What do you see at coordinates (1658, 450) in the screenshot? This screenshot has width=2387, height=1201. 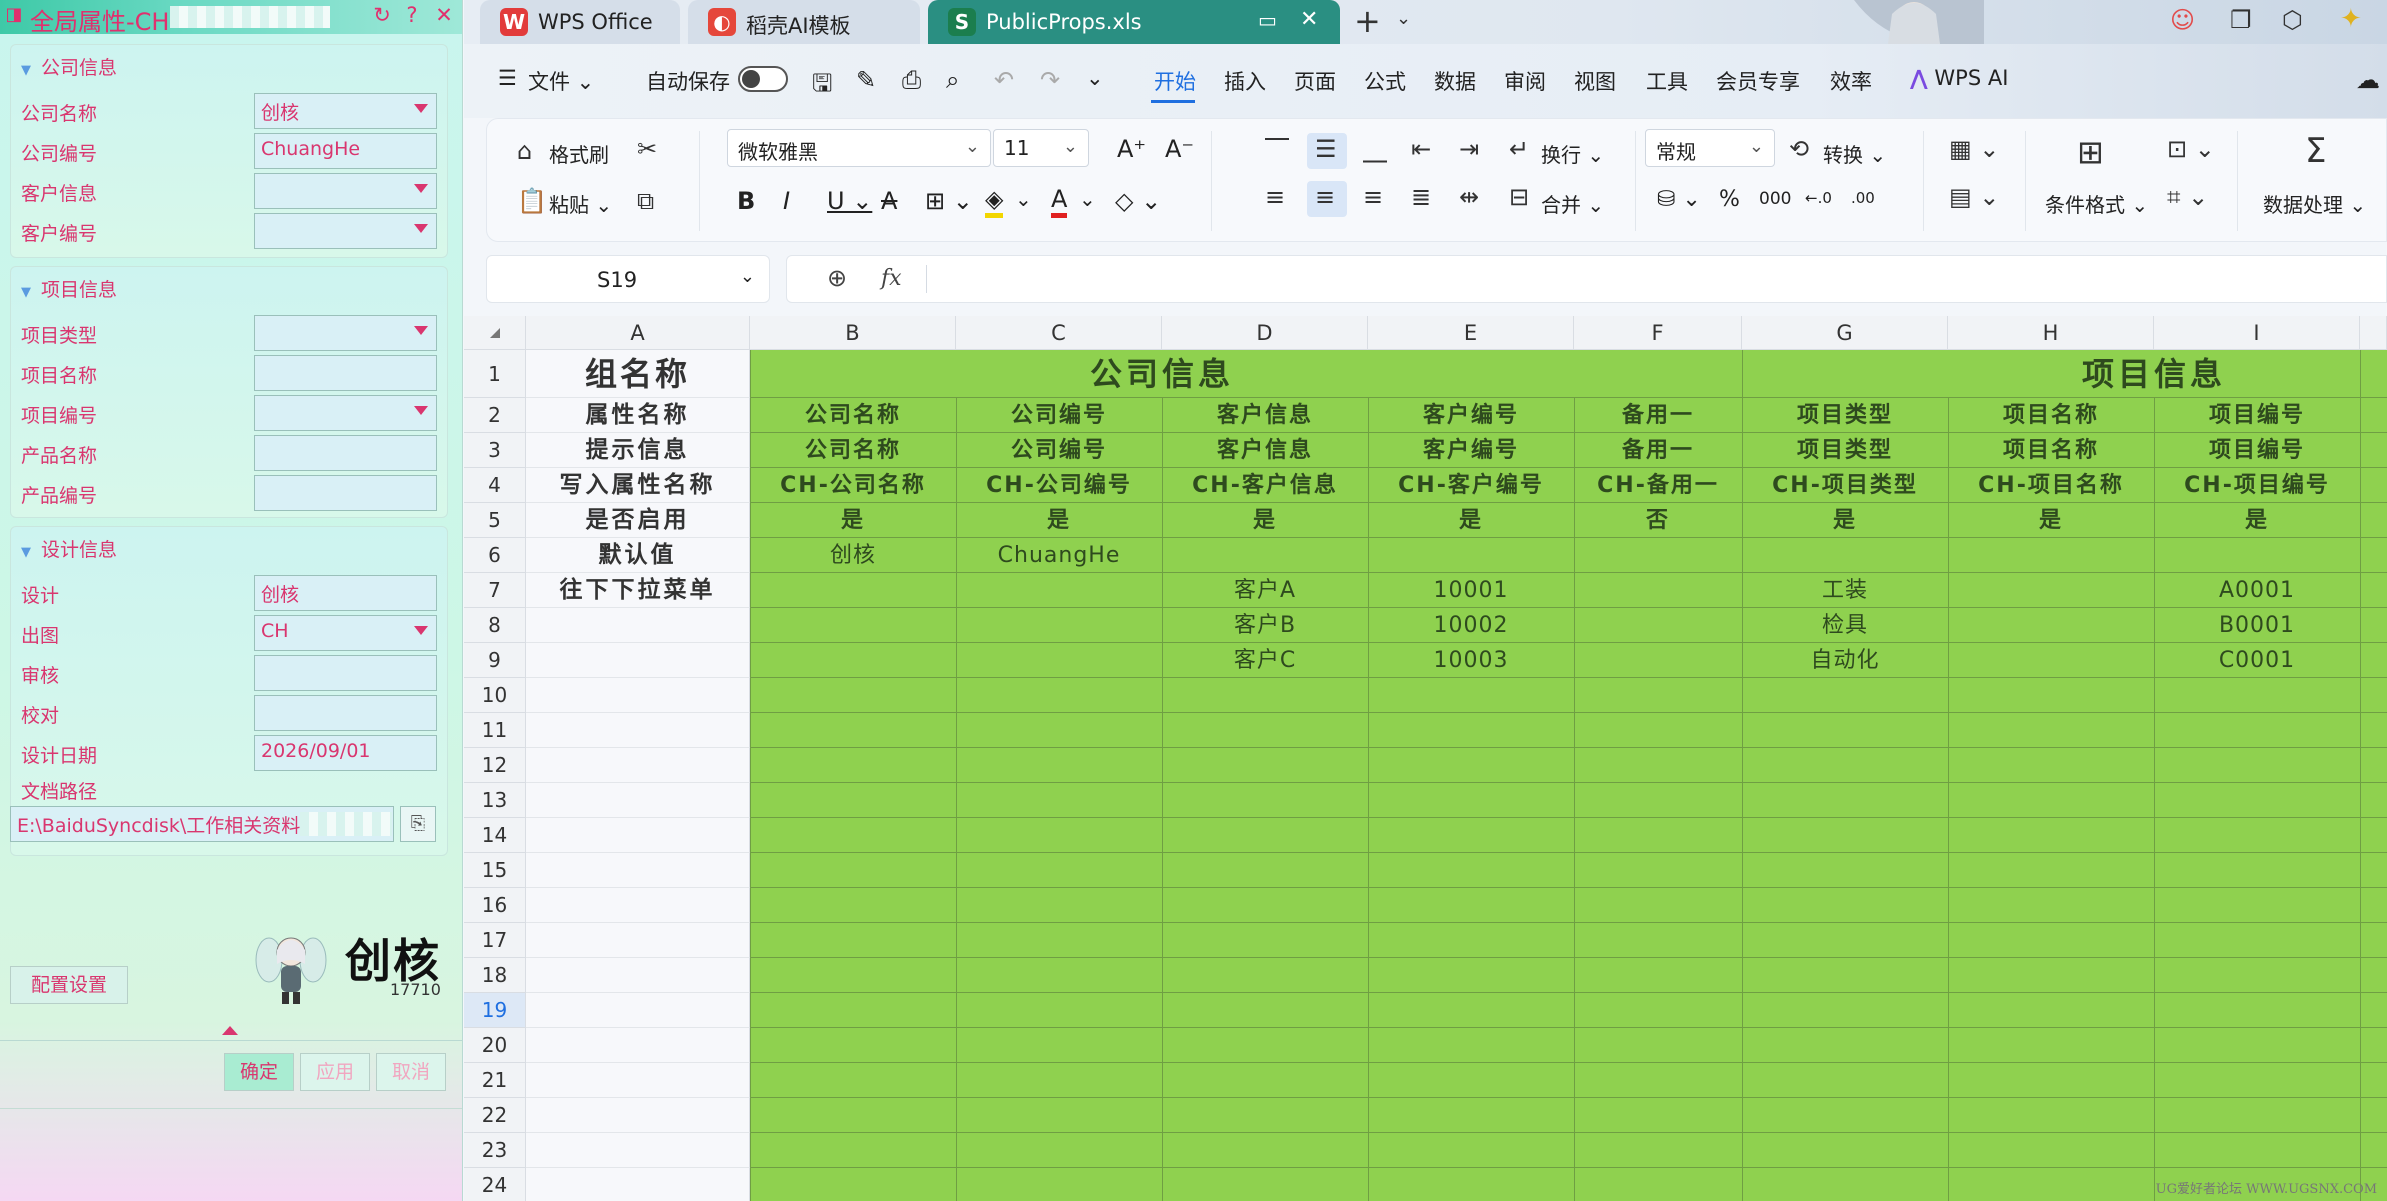 I see `cell-F3: 备用一` at bounding box center [1658, 450].